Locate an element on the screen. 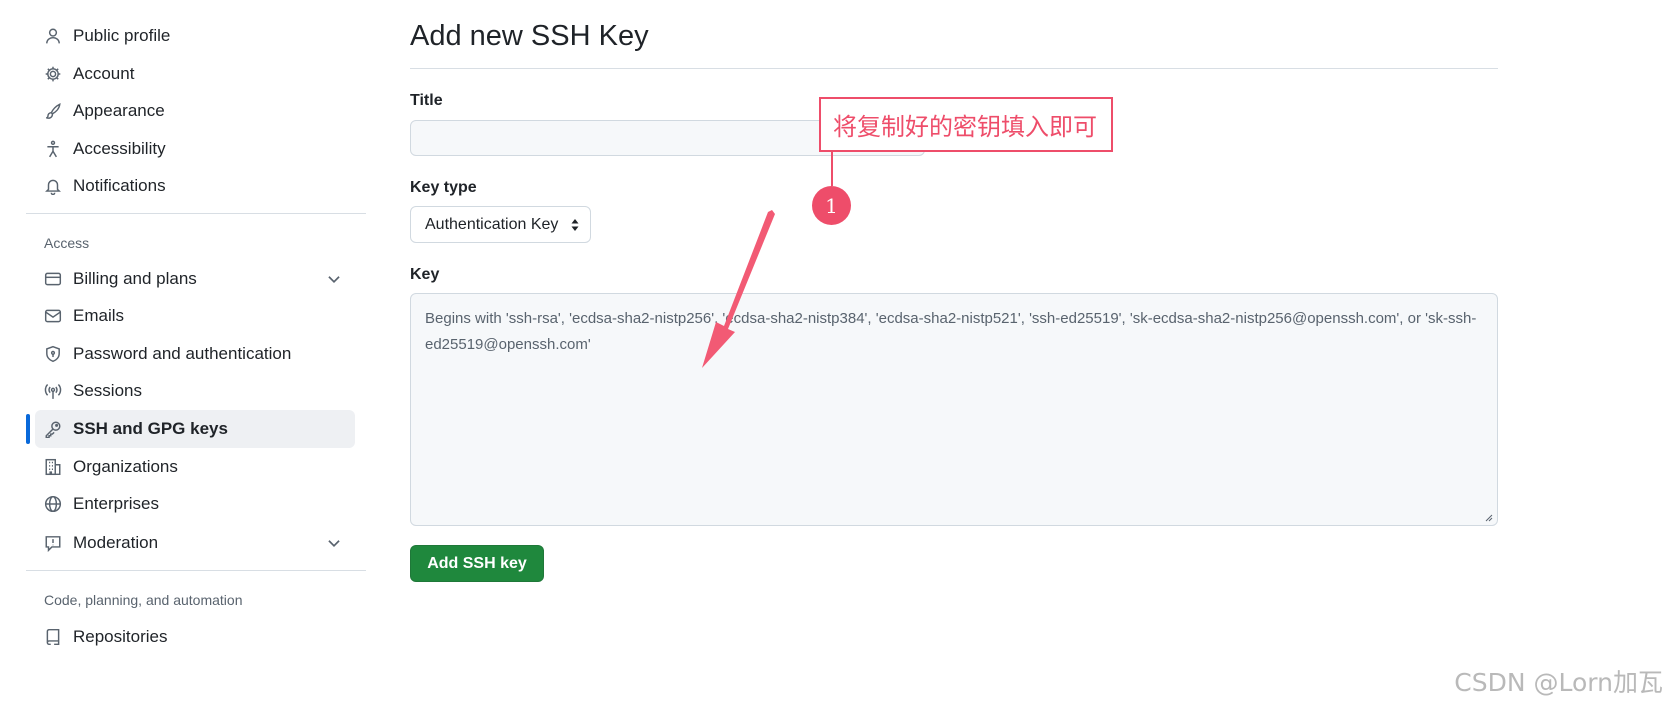 The width and height of the screenshot is (1671, 709). sidebar-item-label: Enterprises is located at coordinates (116, 503).